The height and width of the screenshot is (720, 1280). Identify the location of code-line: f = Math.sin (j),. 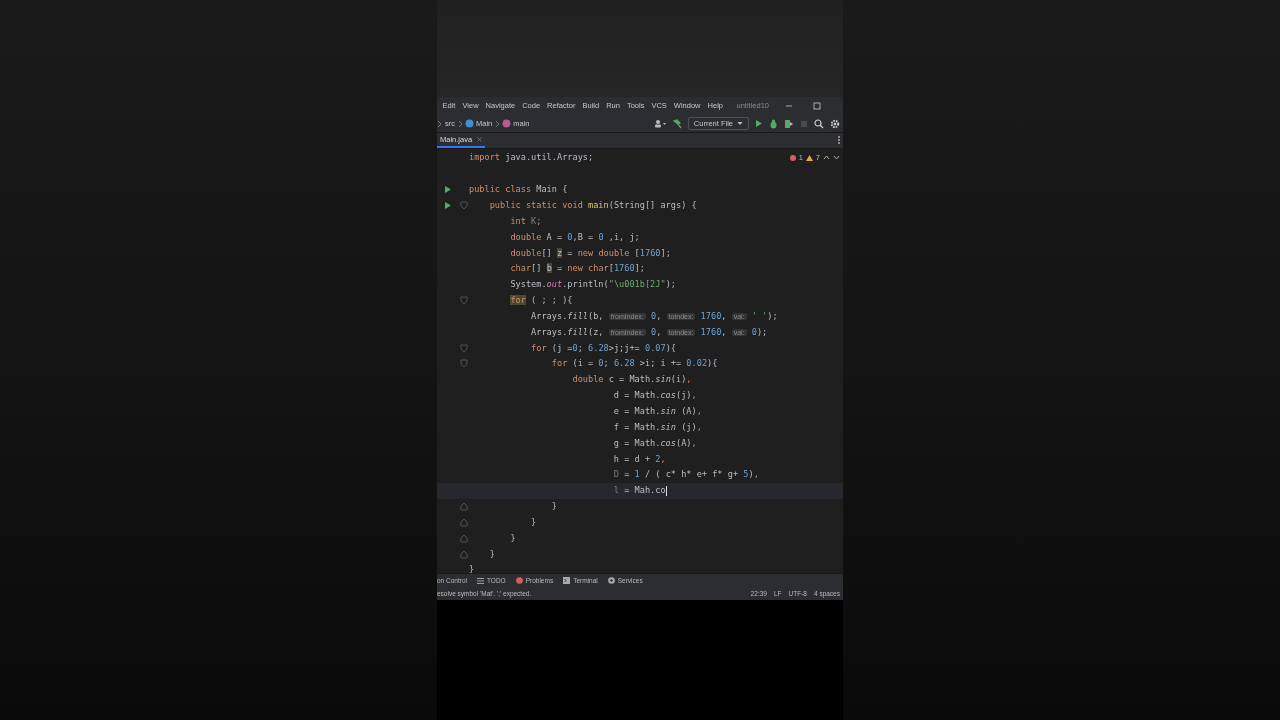
(657, 427).